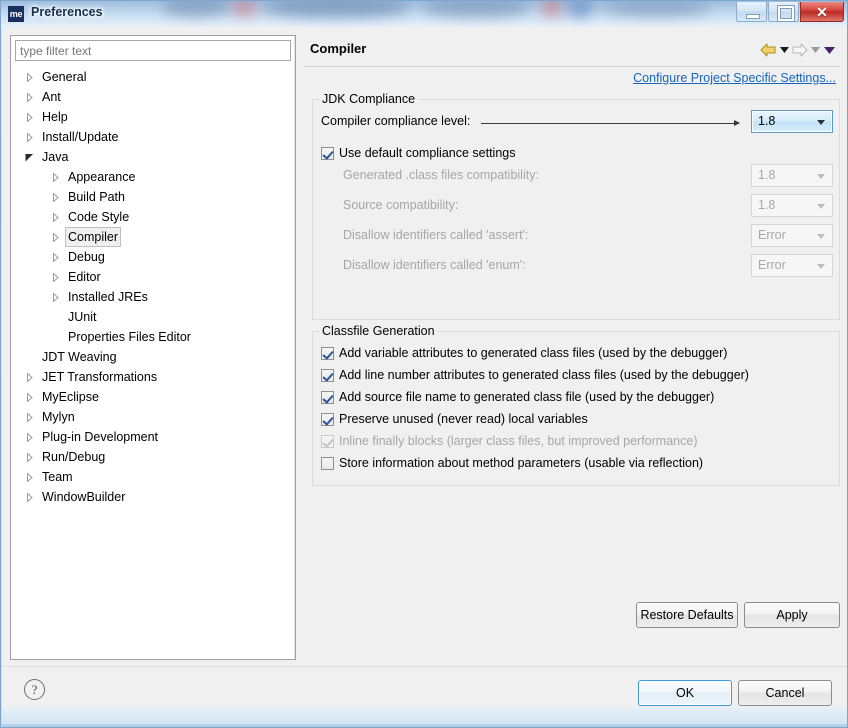 Image resolution: width=848 pixels, height=728 pixels. Describe the element at coordinates (153, 417) in the screenshot. I see `tree-item-mylyn: Mylyn` at that location.